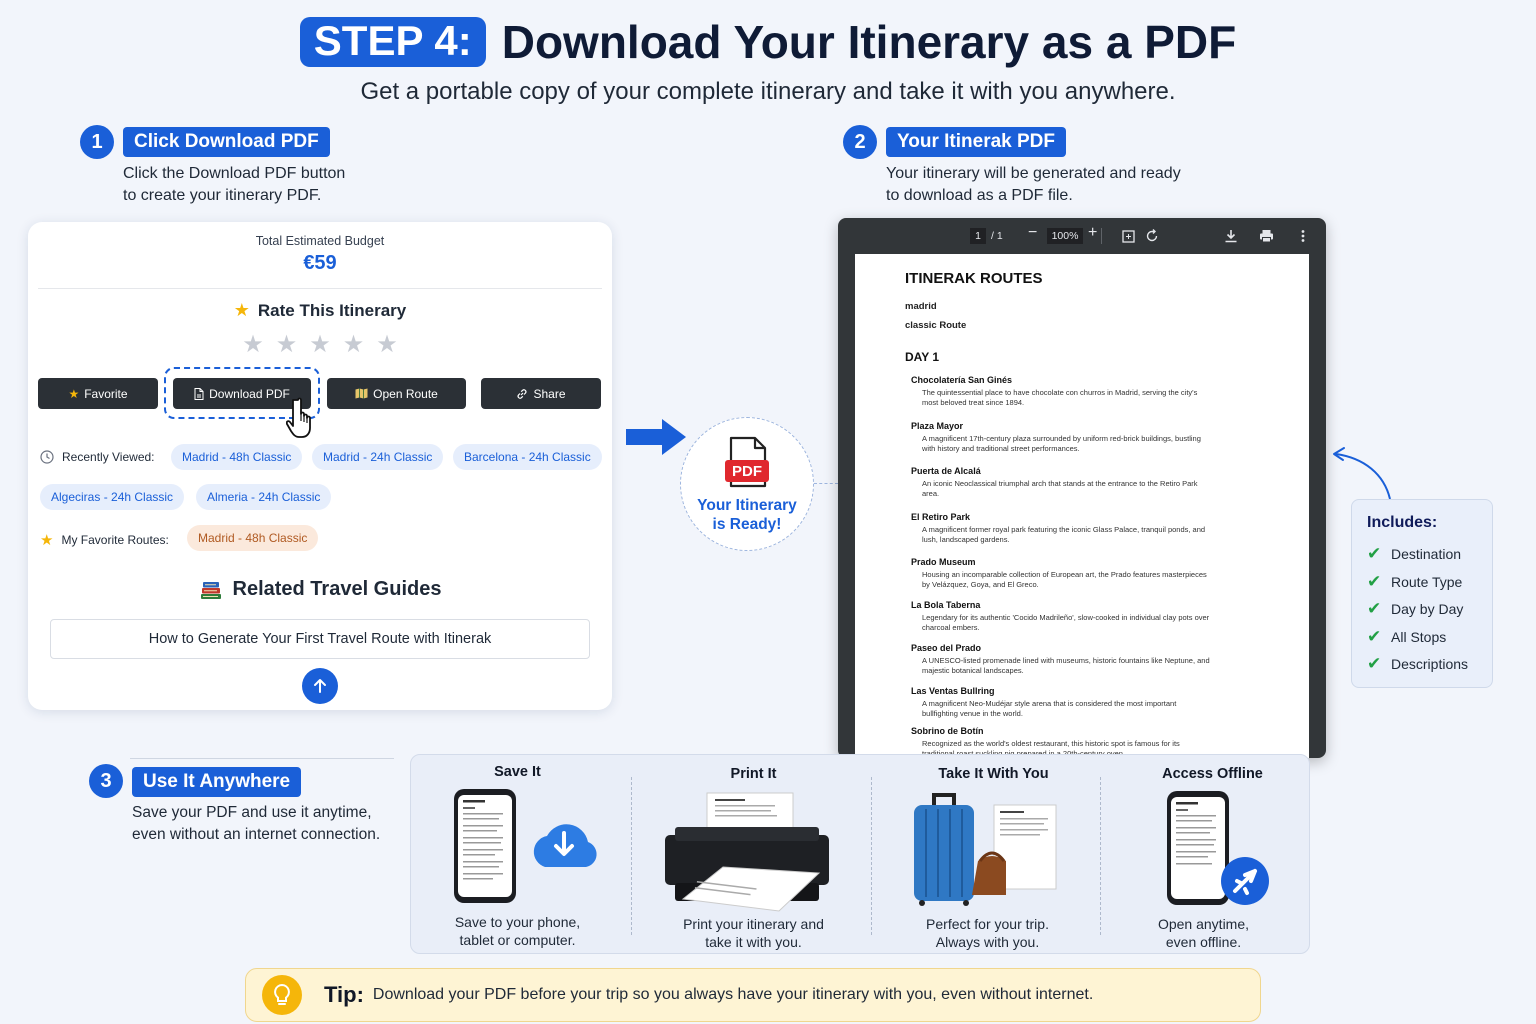 Image resolution: width=1536 pixels, height=1024 pixels. Describe the element at coordinates (287, 344) in the screenshot. I see `rating-star-2: ★` at that location.